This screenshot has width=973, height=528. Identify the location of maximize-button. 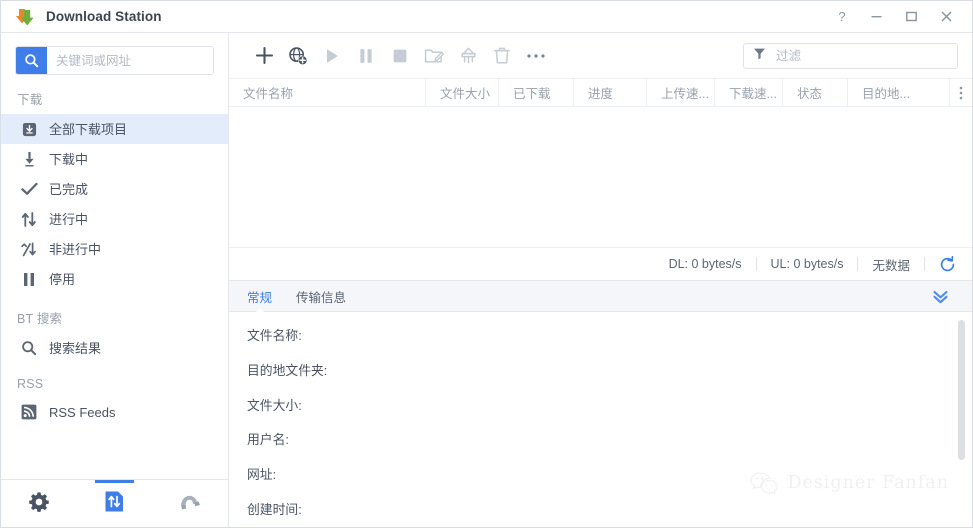
(911, 16).